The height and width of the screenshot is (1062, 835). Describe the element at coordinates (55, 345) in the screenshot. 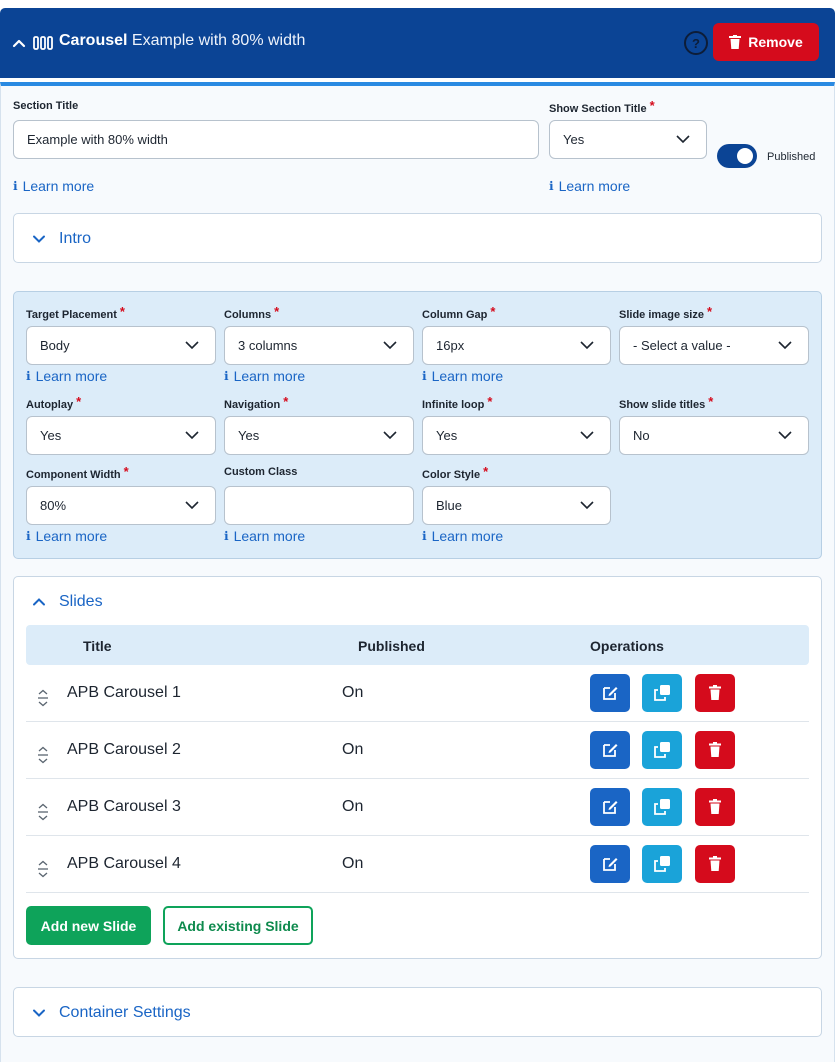

I see `target-placement-value: Body` at that location.